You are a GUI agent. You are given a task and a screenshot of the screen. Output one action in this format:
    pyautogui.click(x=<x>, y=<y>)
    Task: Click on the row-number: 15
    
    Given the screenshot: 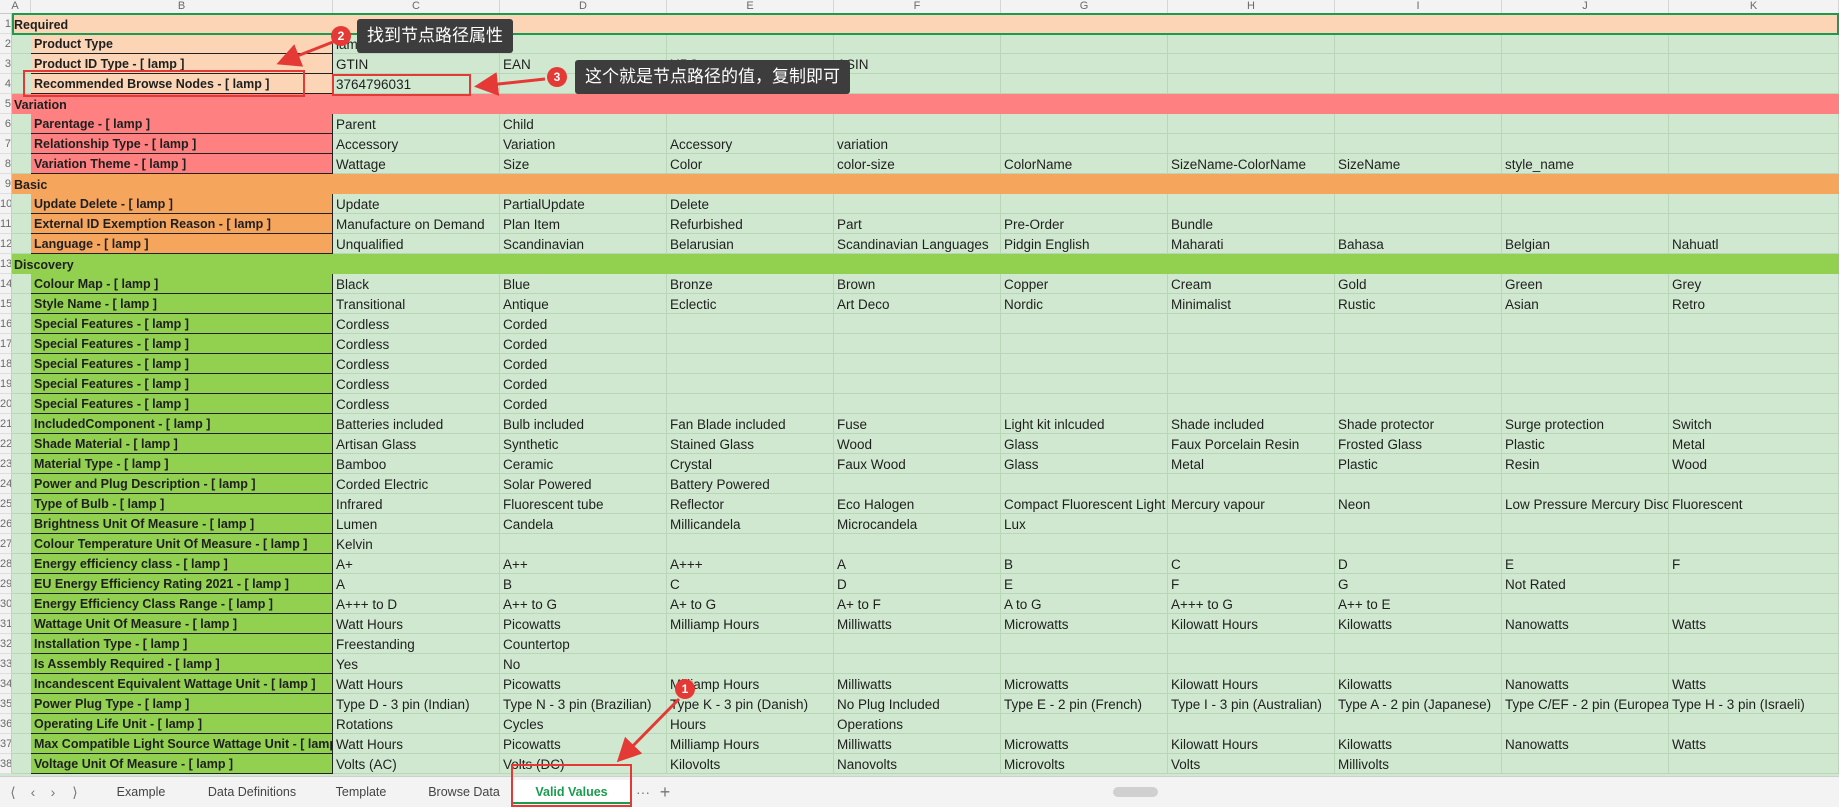 What is the action you would take?
    pyautogui.click(x=6, y=304)
    